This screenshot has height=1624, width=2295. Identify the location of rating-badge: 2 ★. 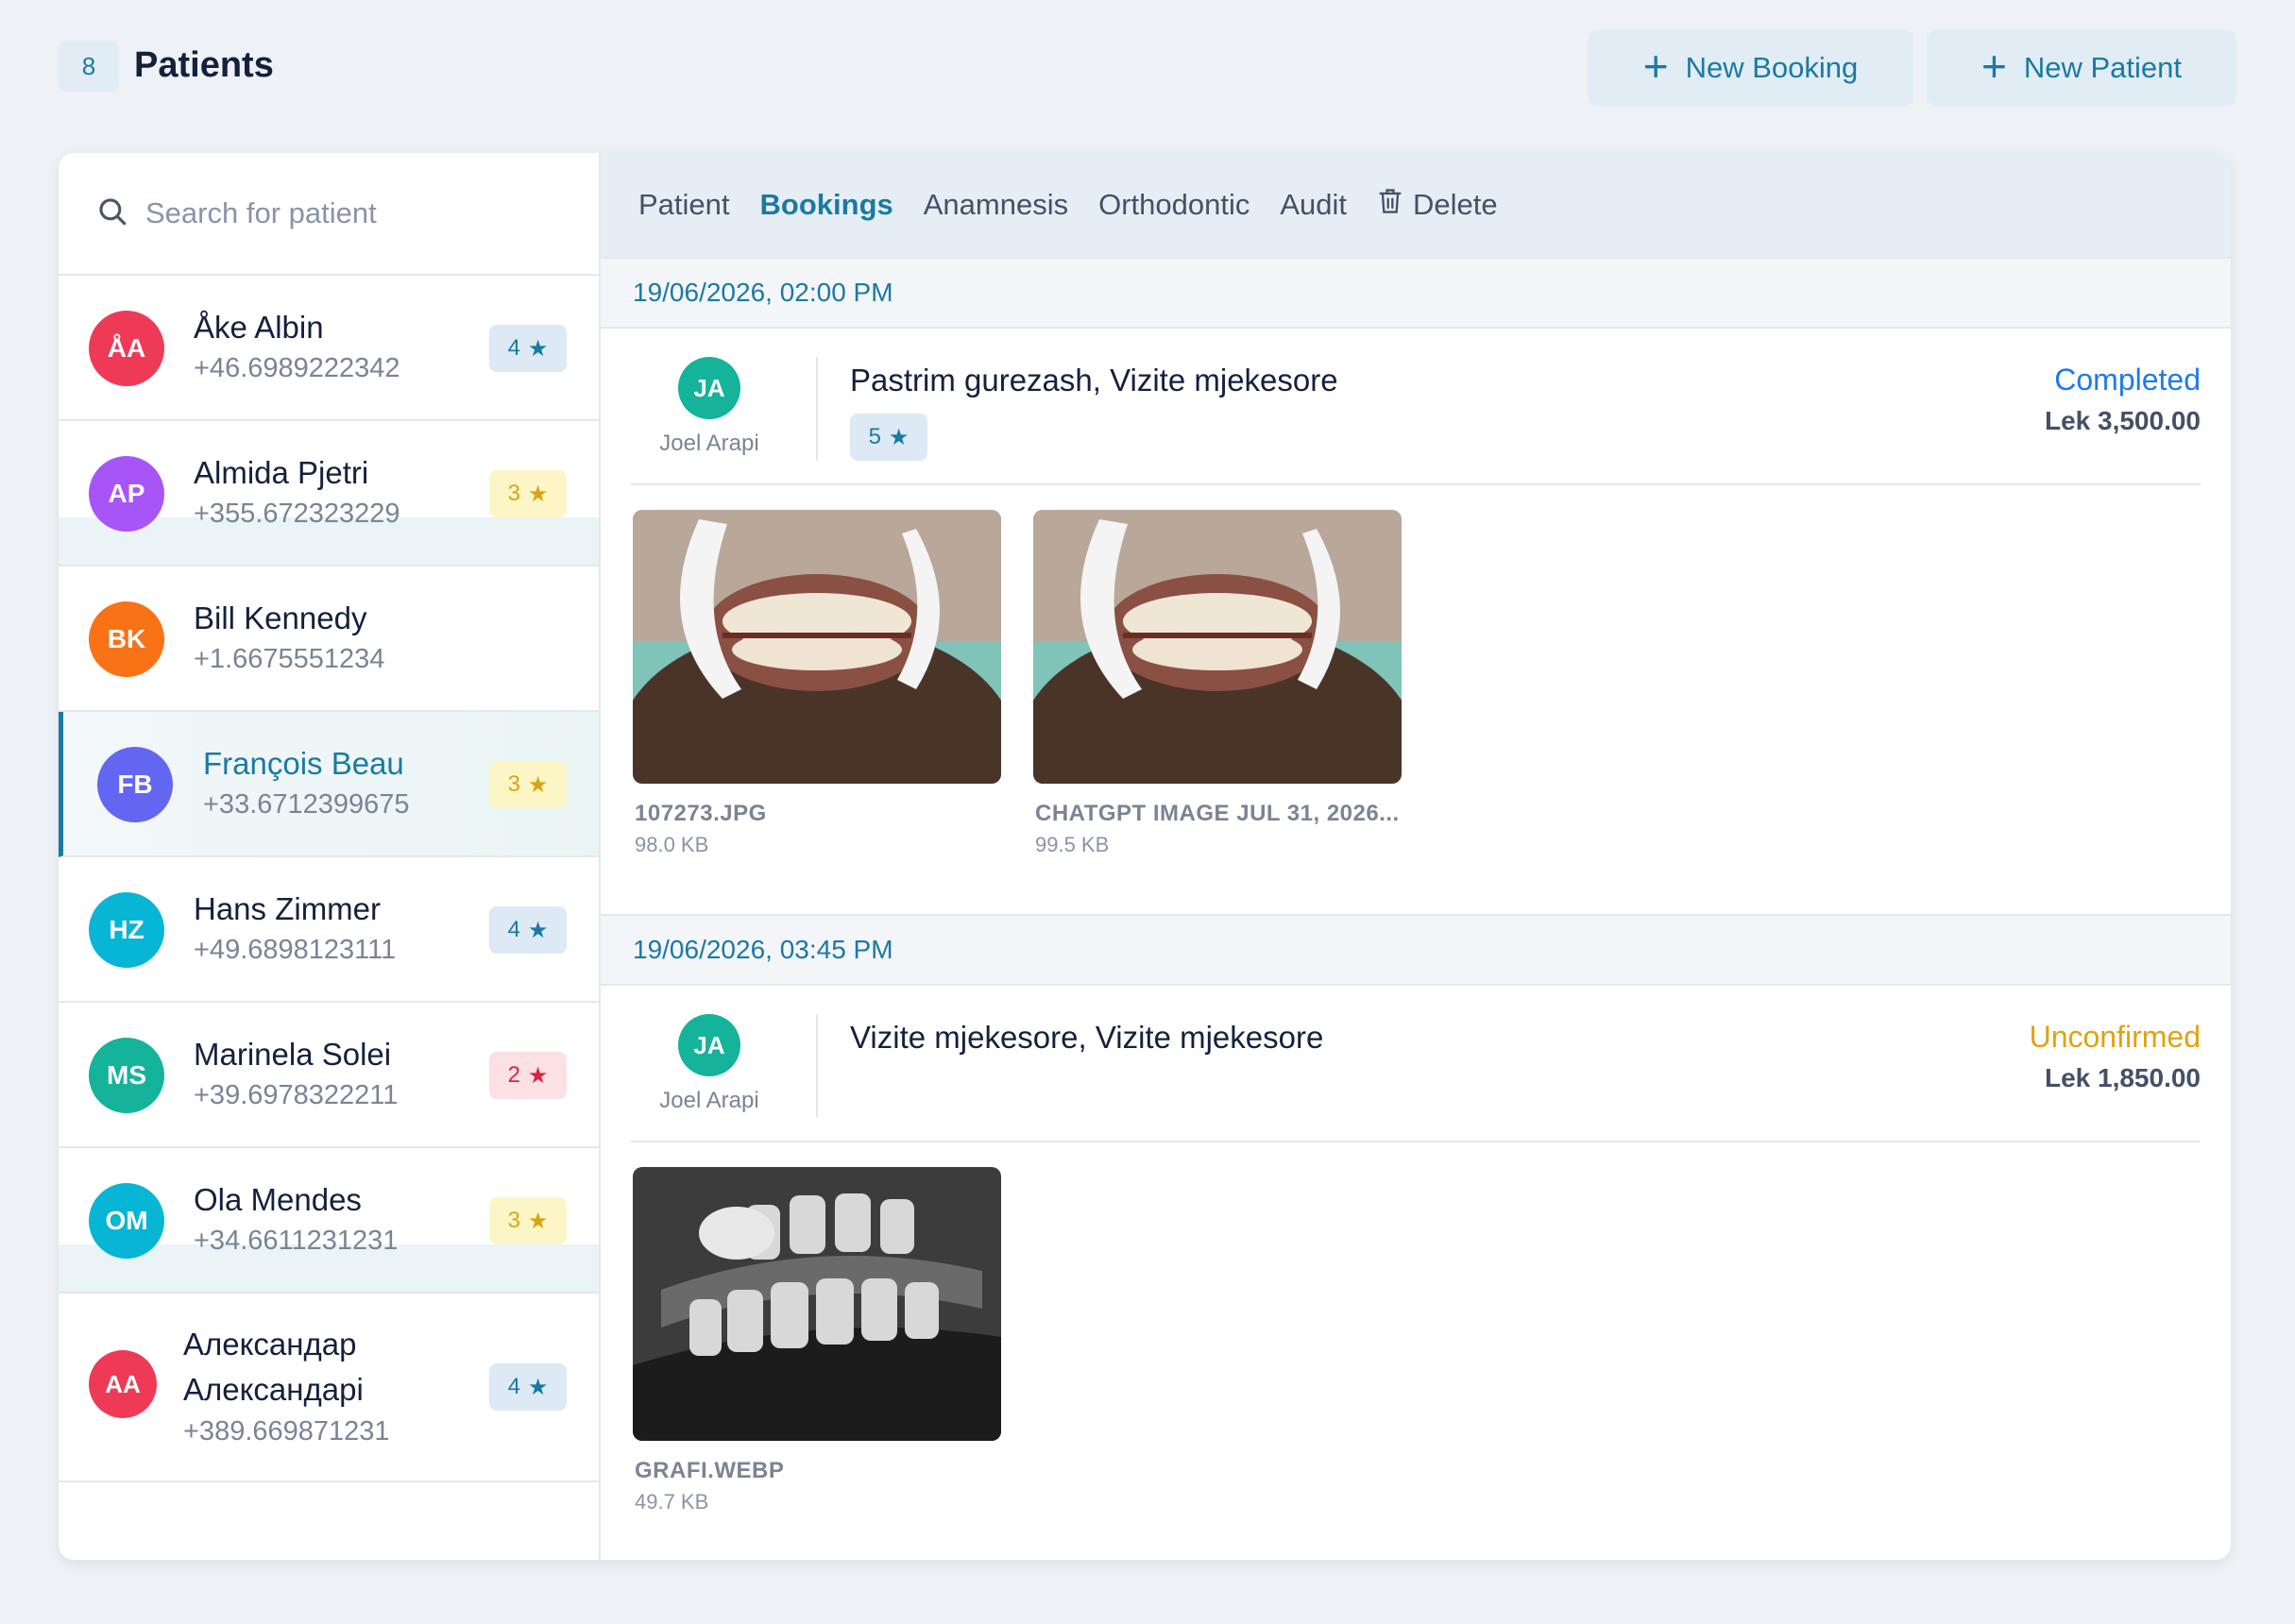
(528, 1075).